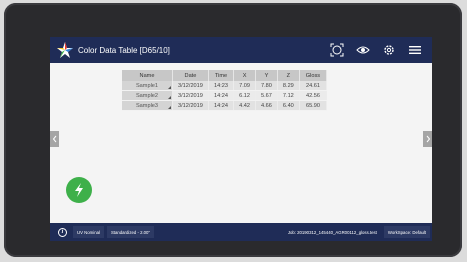 The width and height of the screenshot is (467, 262). I want to click on column-header-name: Name, so click(147, 75).